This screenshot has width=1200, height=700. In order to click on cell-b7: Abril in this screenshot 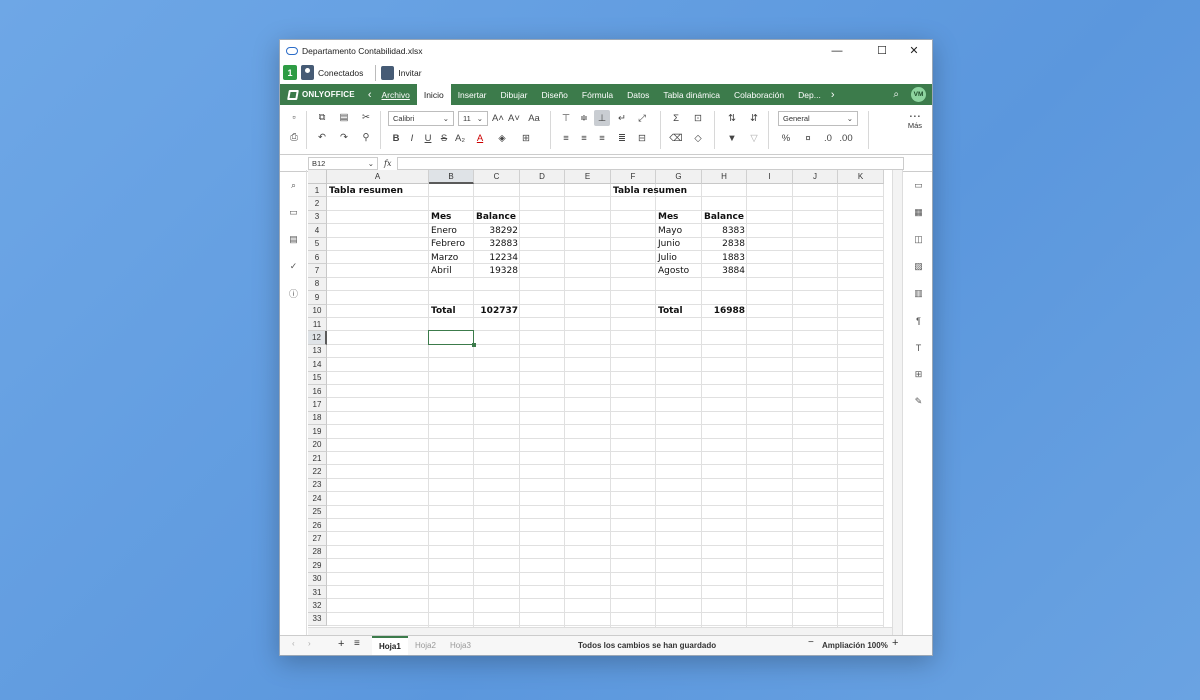, I will do `click(451, 270)`.